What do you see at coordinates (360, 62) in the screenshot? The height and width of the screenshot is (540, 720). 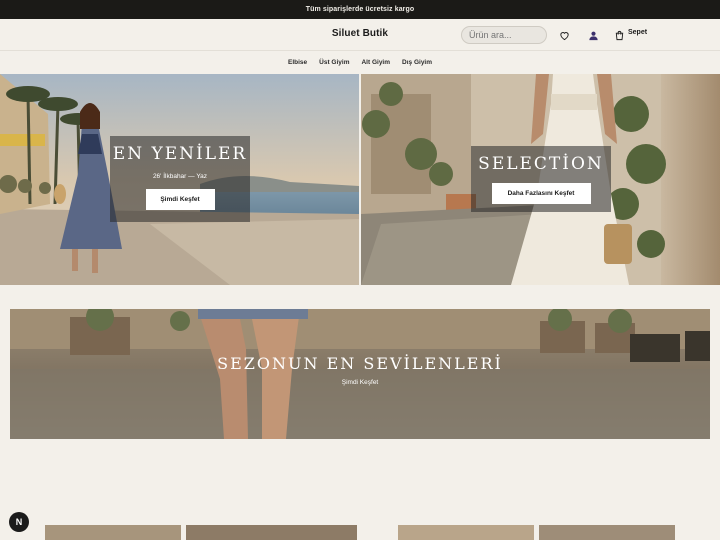 I see `main-nav: Elbise Üst Giyim Alt Giyim Dış Giyim` at bounding box center [360, 62].